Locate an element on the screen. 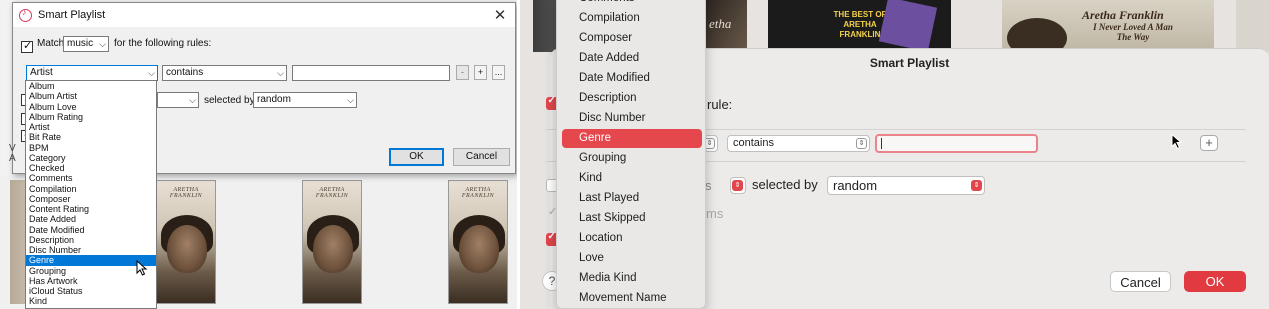  menu-item: Grouping is located at coordinates (602, 158).